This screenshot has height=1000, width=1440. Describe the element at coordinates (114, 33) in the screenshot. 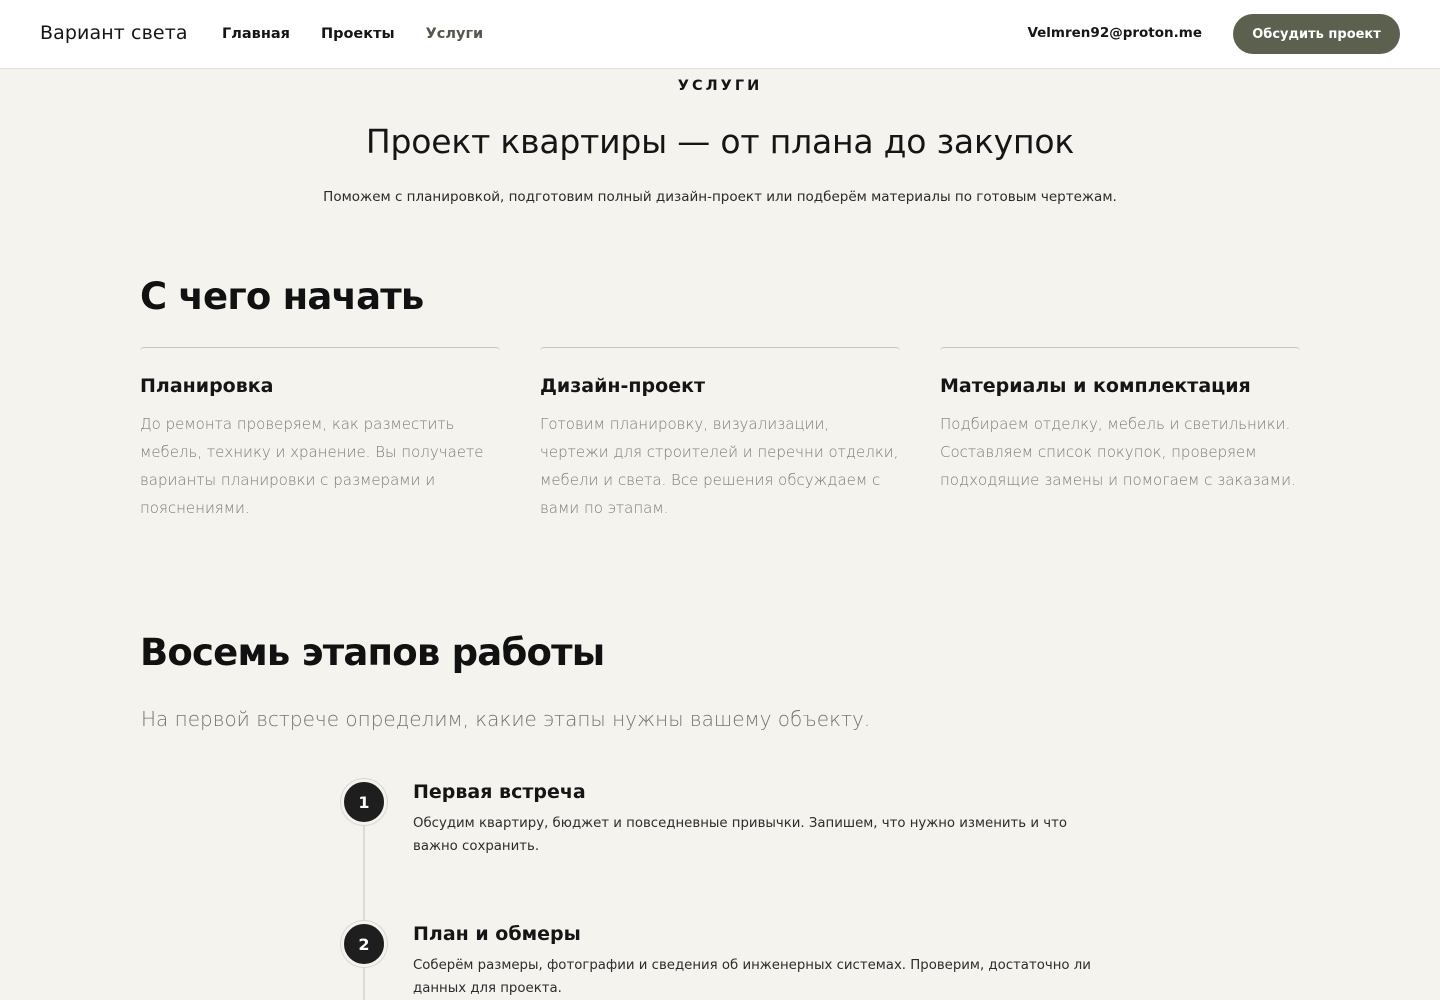

I see `brand-logo: Вариант света` at that location.